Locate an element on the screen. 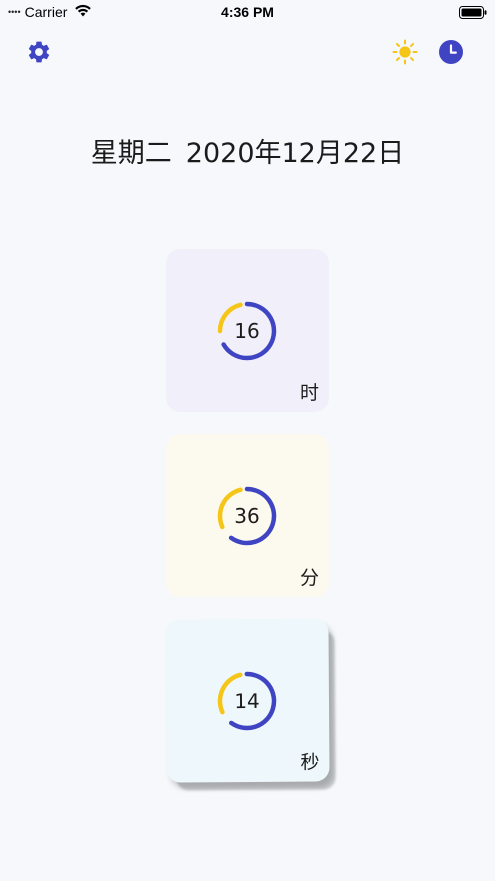 The image size is (495, 881). settings-button is located at coordinates (39, 54).